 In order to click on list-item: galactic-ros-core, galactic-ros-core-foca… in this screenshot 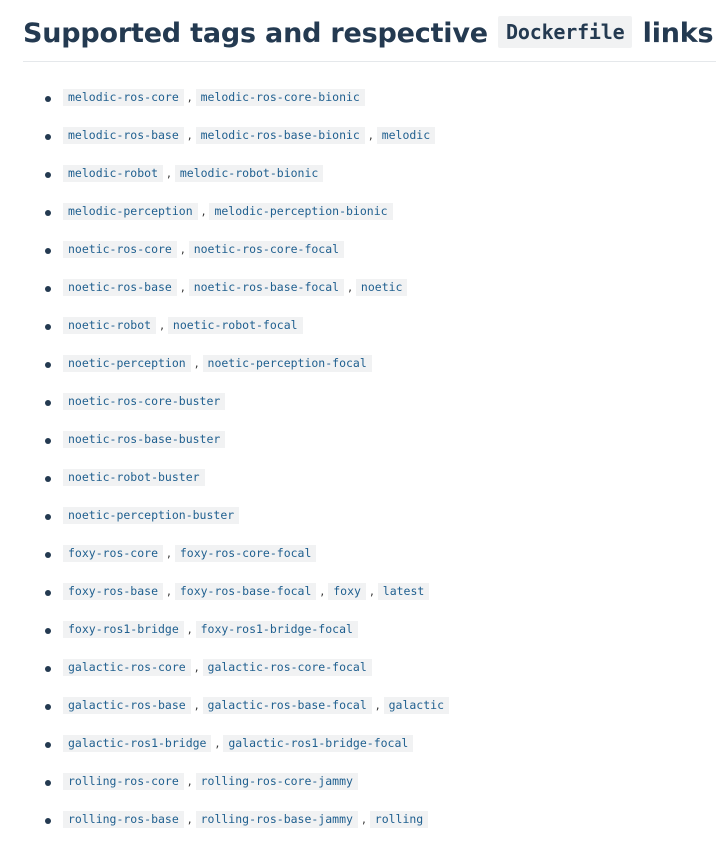, I will do `click(358, 678)`.